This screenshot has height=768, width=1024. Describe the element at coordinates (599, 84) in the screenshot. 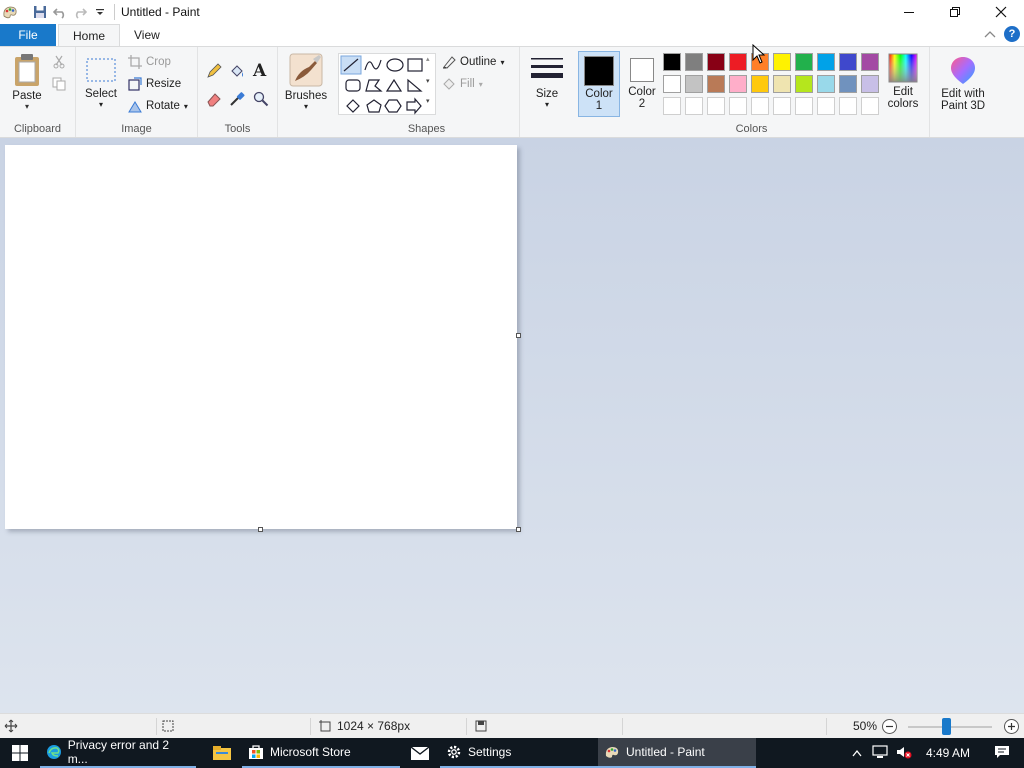

I see `color1-button: Color 1` at that location.